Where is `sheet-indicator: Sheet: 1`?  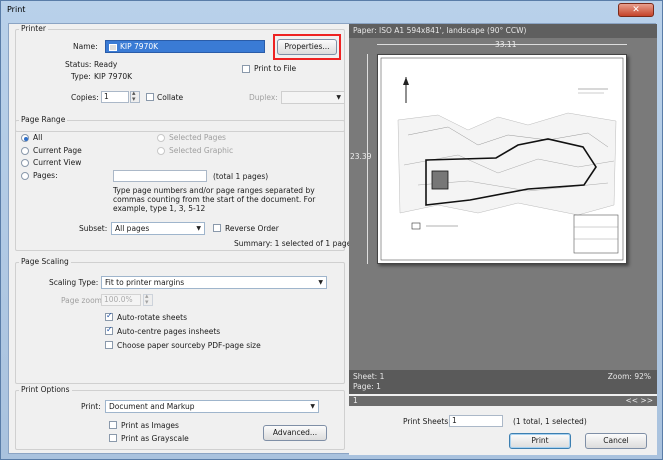 sheet-indicator: Sheet: 1 is located at coordinates (369, 376).